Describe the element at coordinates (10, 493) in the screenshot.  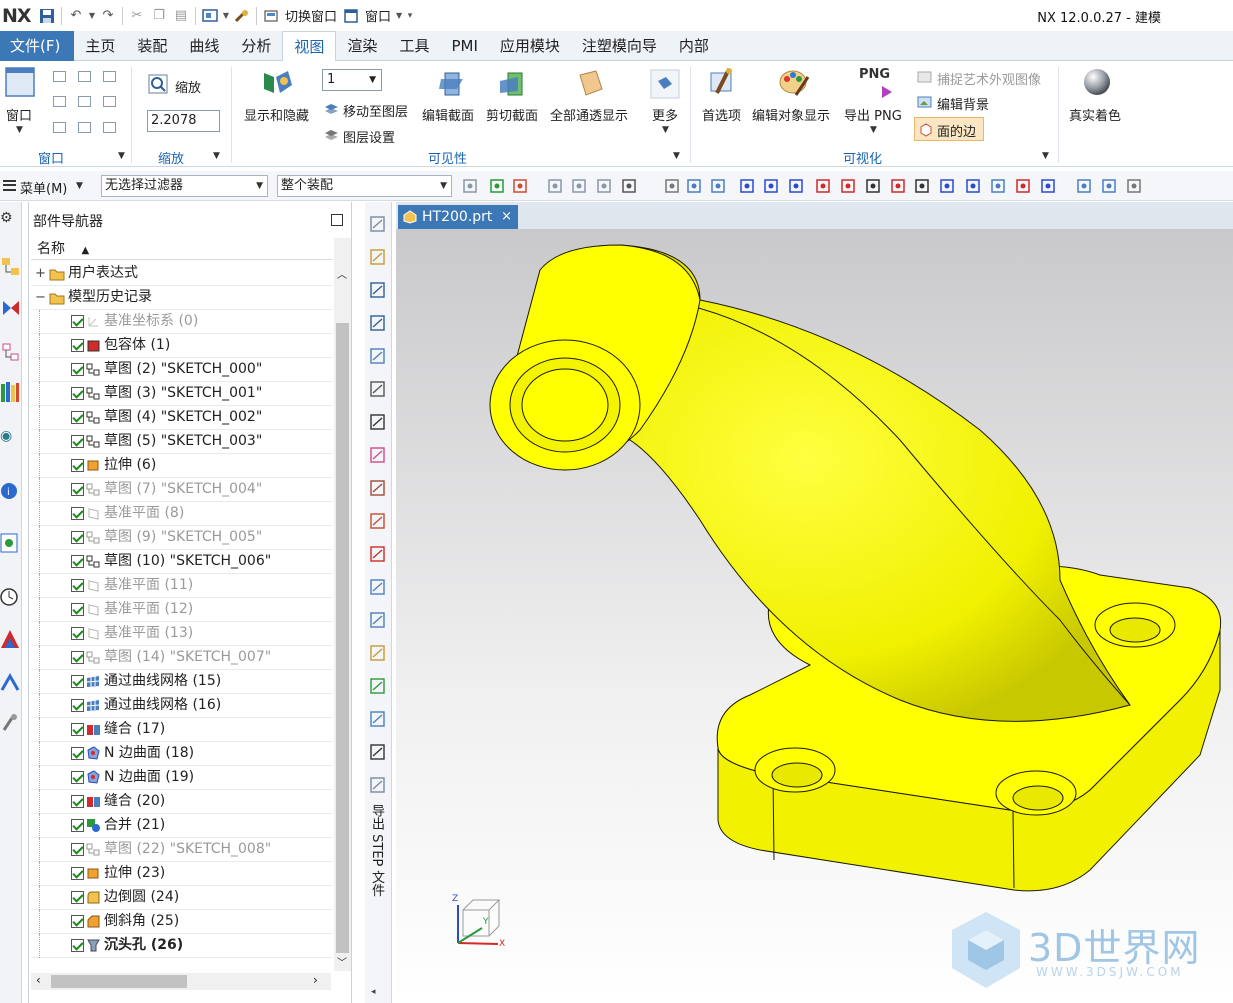
I see `web-browser-icon: i` at that location.